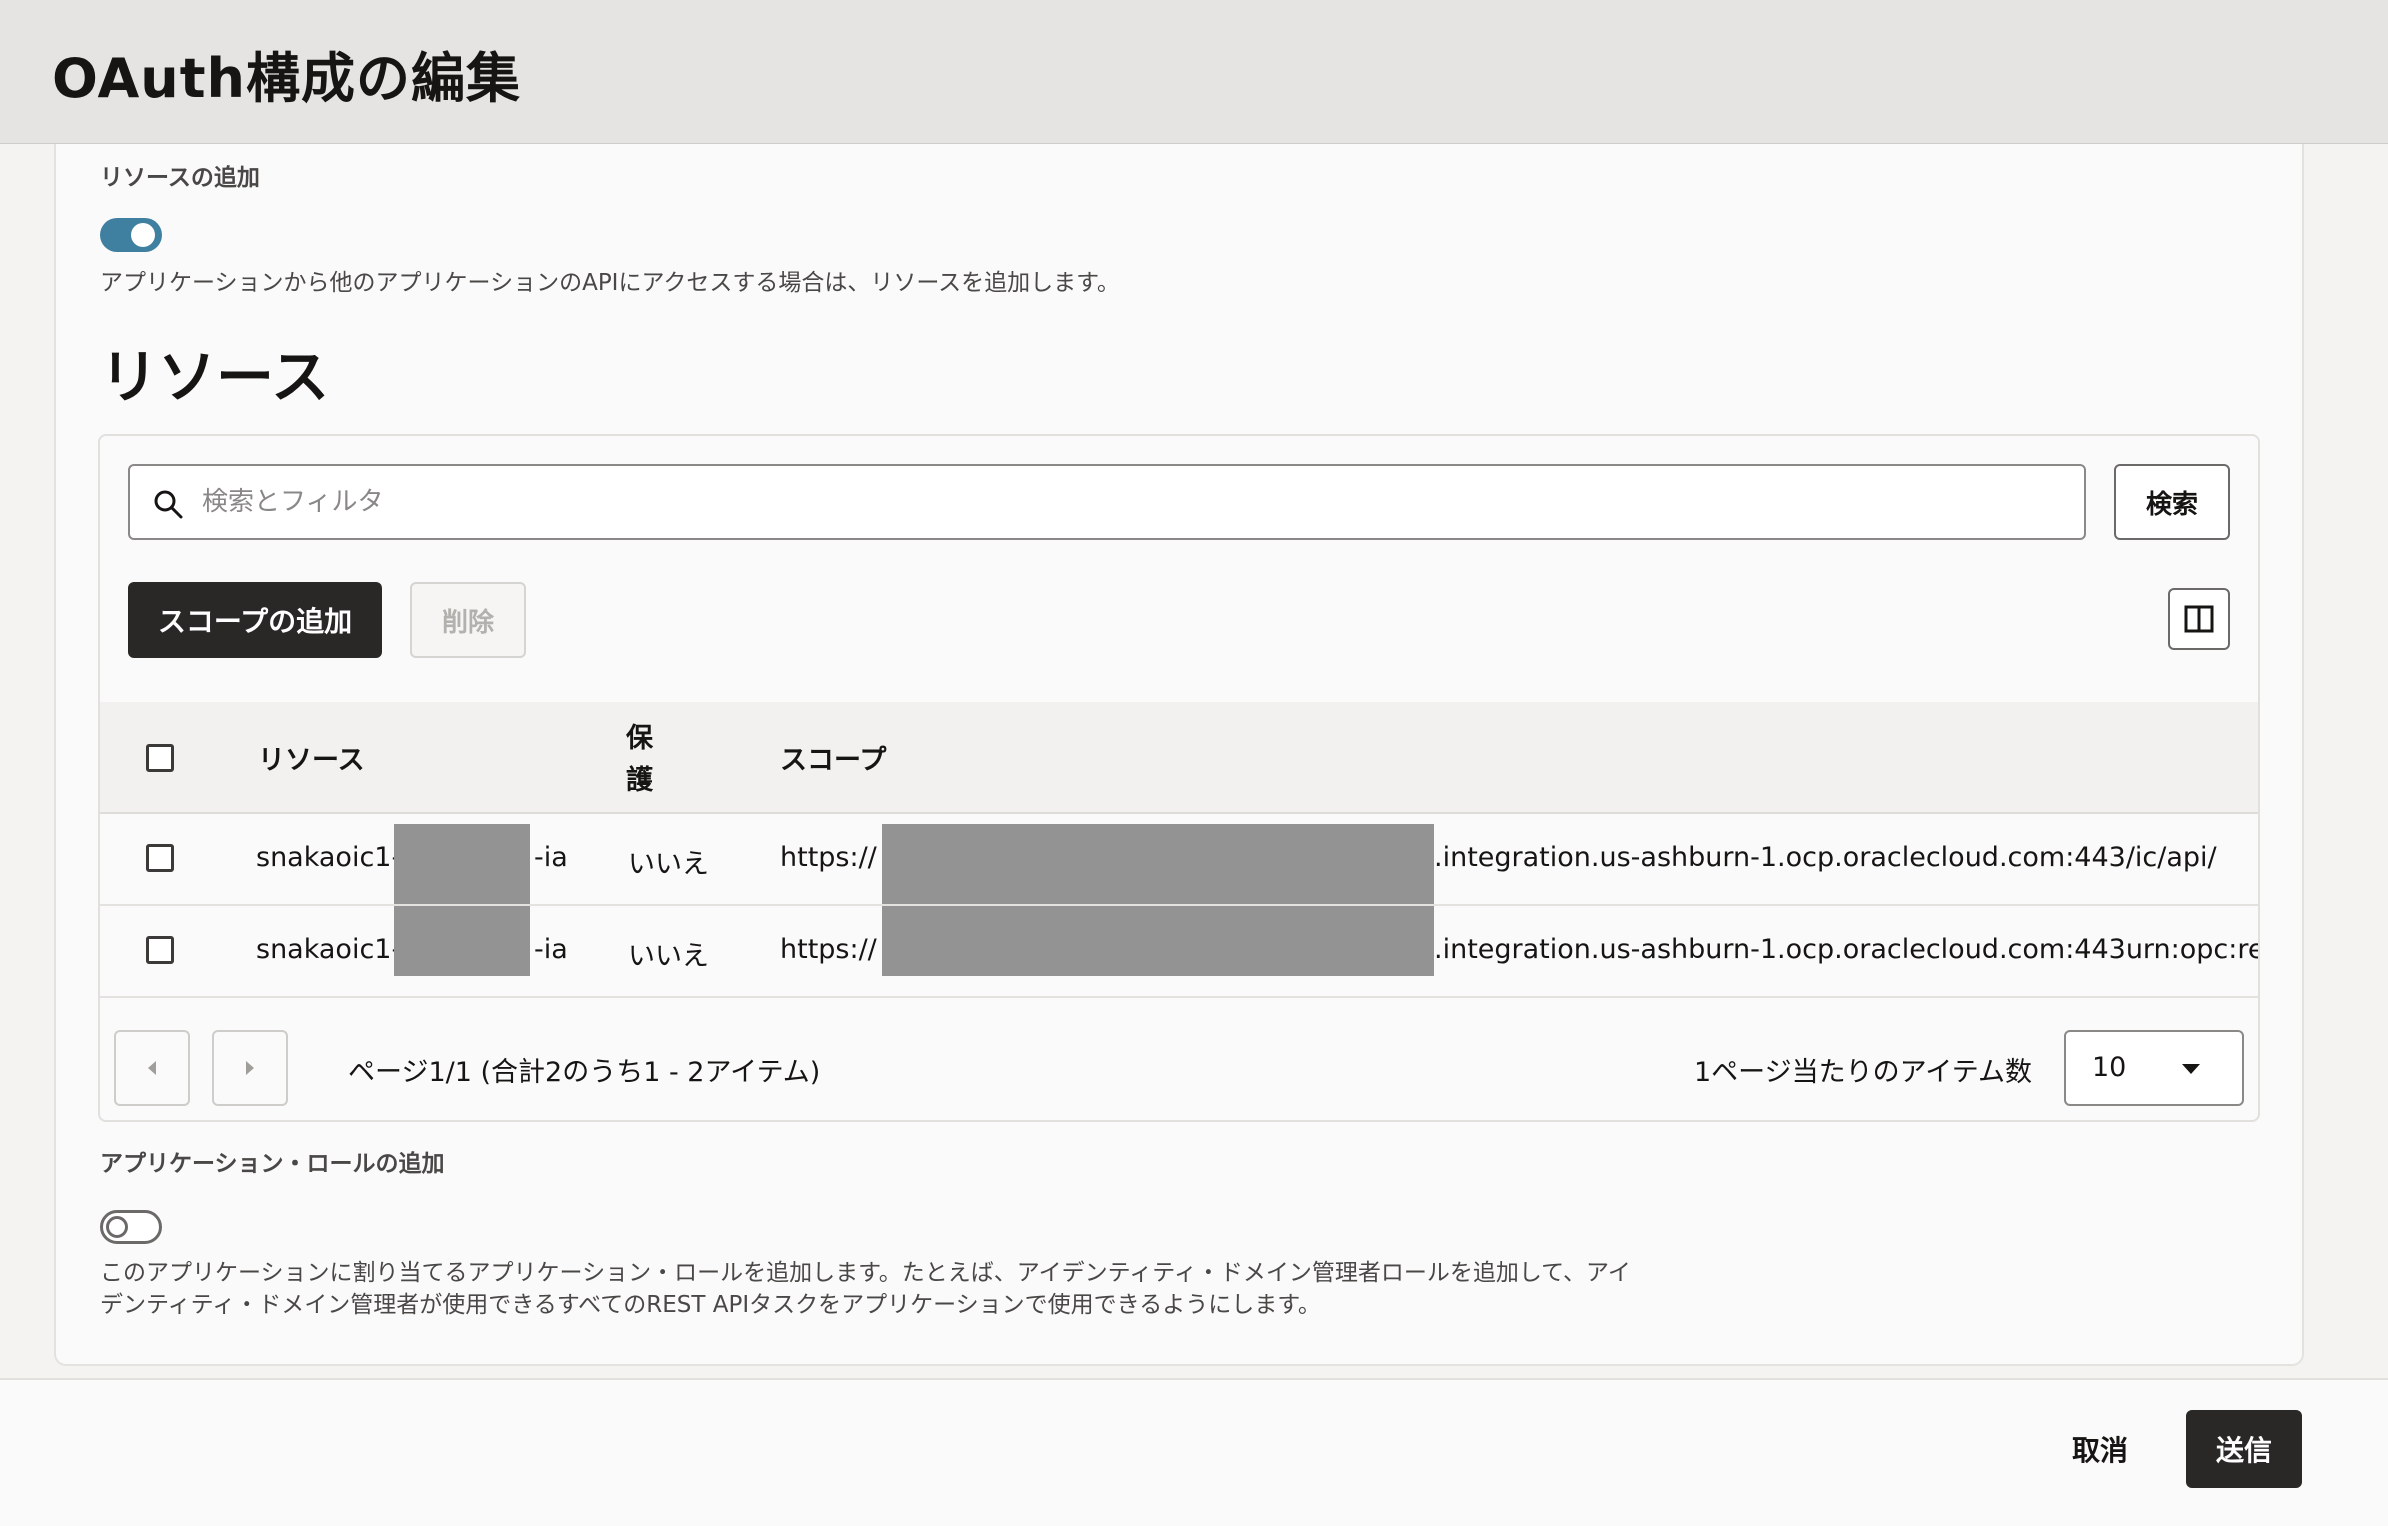 This screenshot has height=1526, width=2388. I want to click on caret-left-icon, so click(152, 1068).